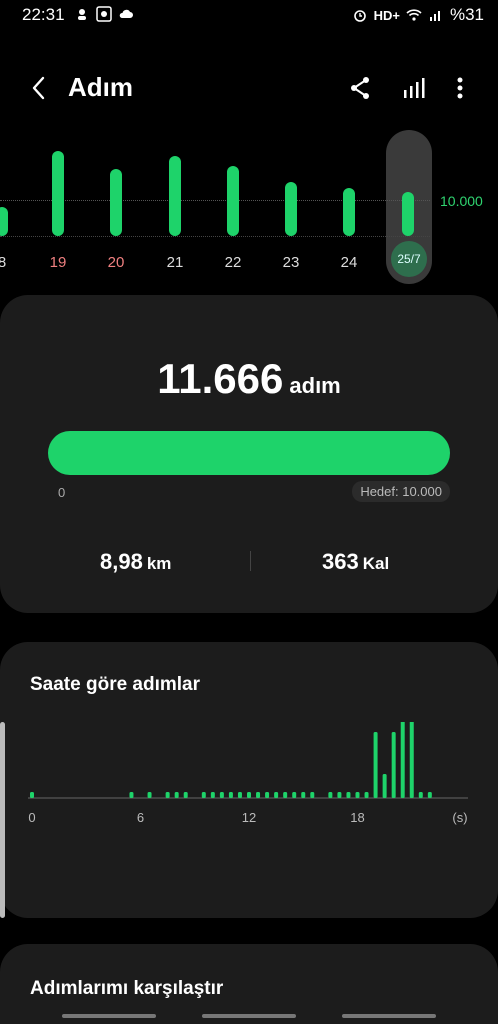 This screenshot has width=498, height=1024. Describe the element at coordinates (127, 988) in the screenshot. I see `compare-title: Adımlarımı karşılaştır` at that location.